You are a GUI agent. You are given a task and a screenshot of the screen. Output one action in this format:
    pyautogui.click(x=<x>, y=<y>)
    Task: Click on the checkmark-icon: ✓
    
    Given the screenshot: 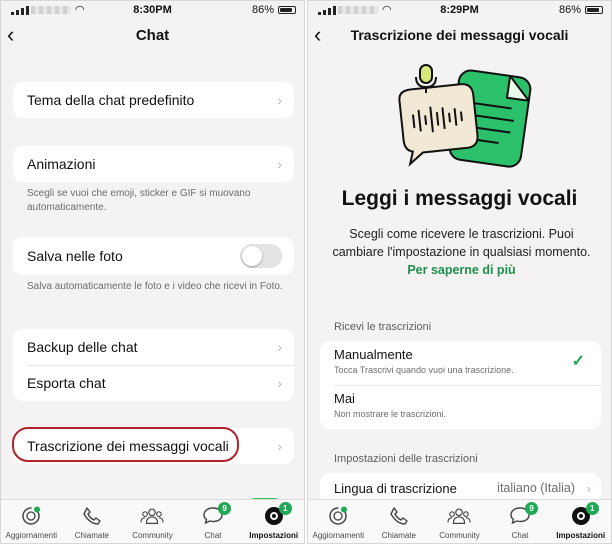 What is the action you would take?
    pyautogui.click(x=578, y=361)
    